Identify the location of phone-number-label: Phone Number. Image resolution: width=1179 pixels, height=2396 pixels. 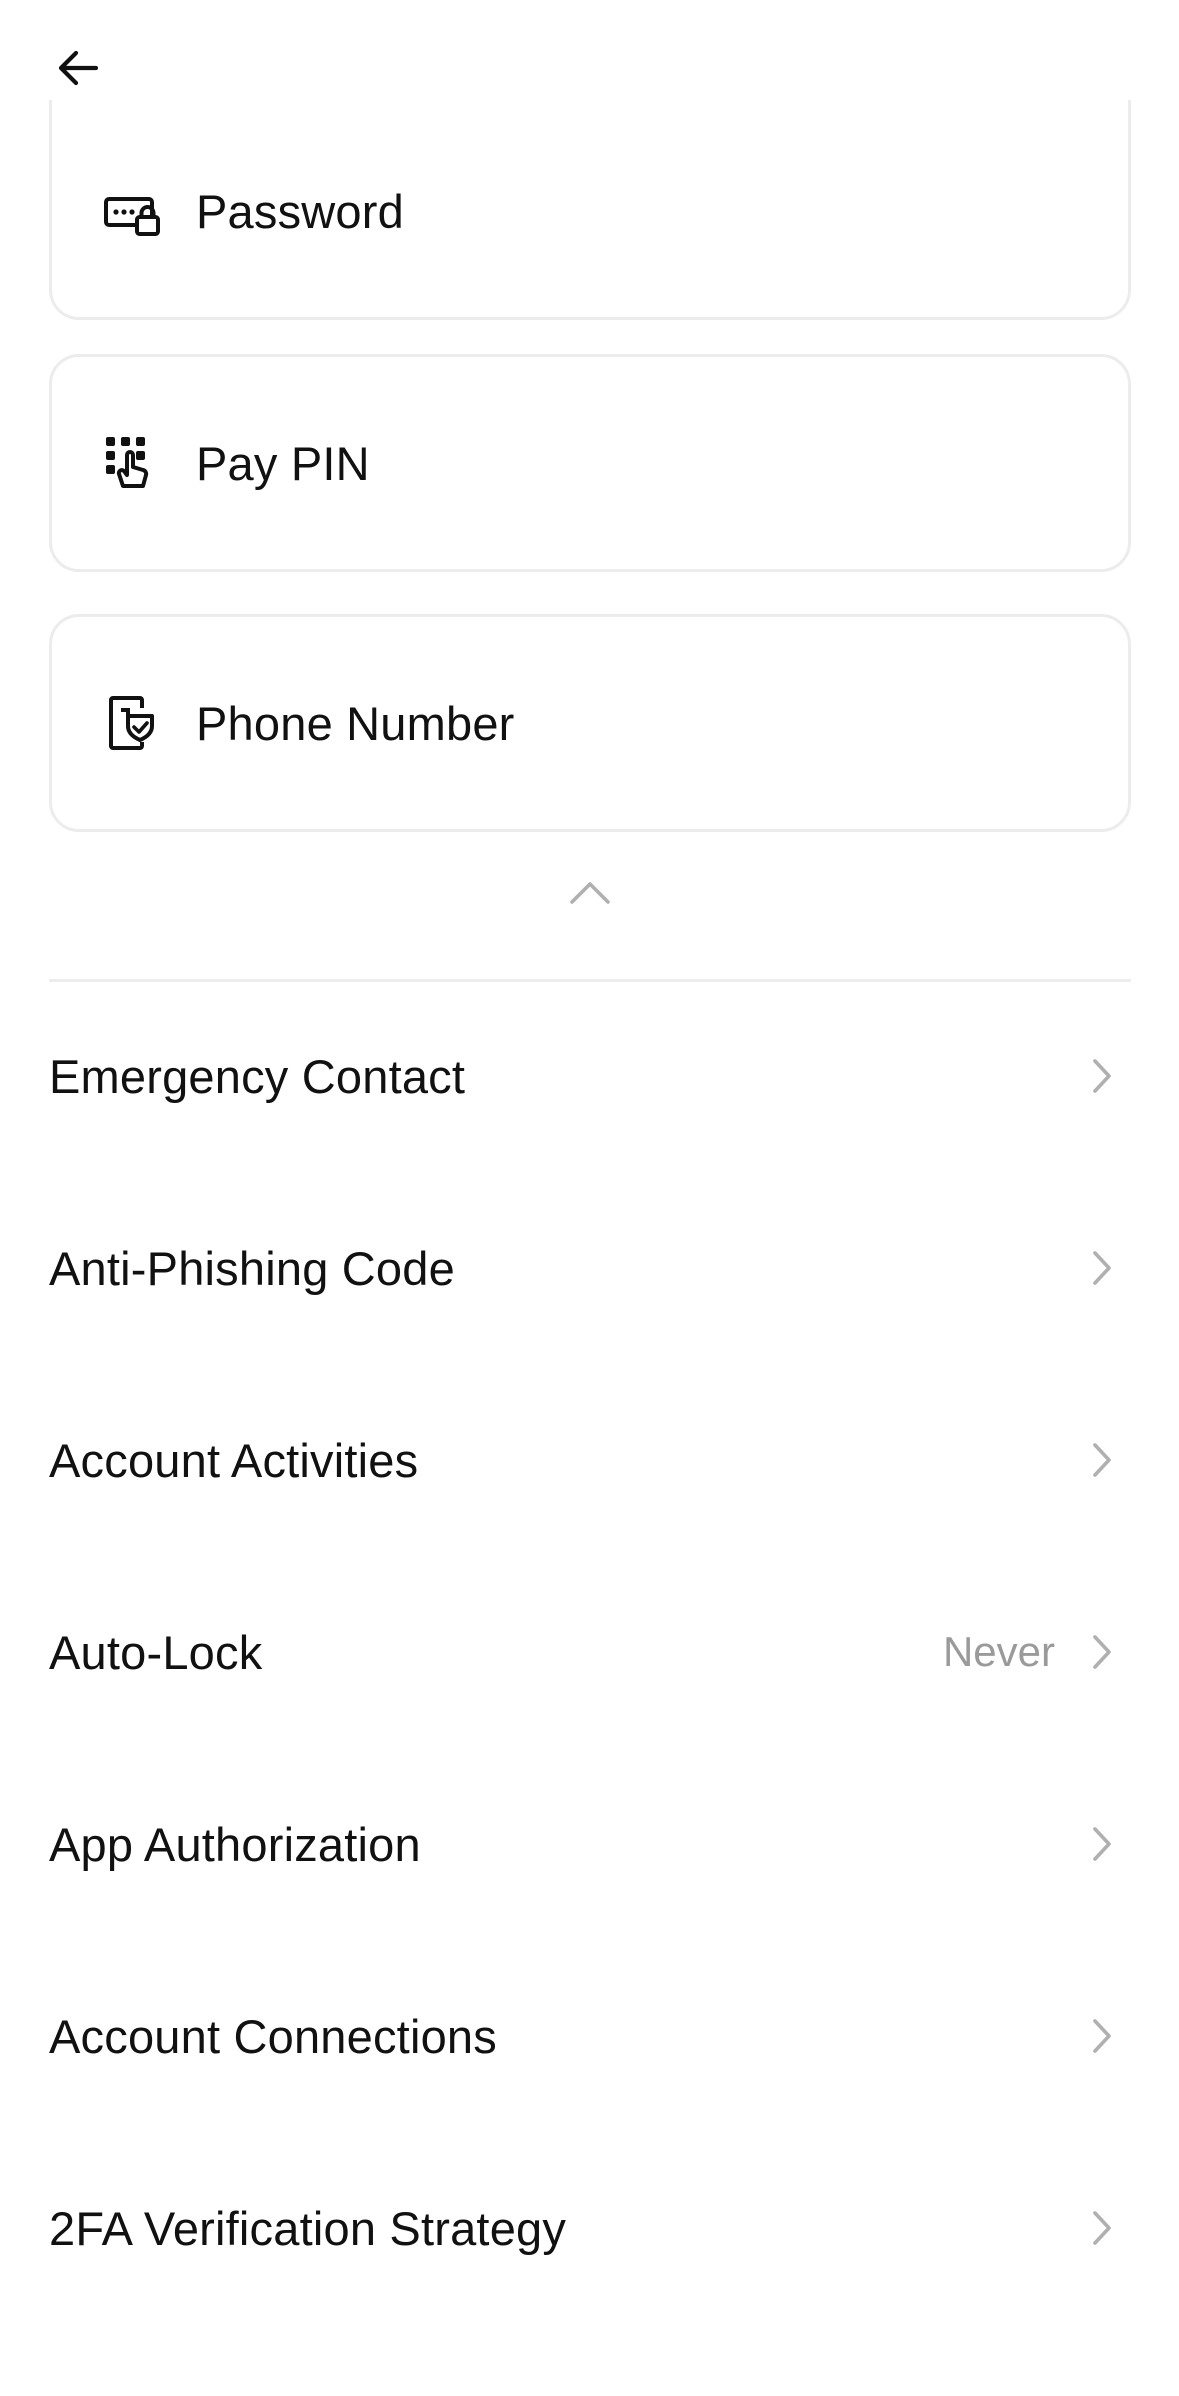
(355, 723).